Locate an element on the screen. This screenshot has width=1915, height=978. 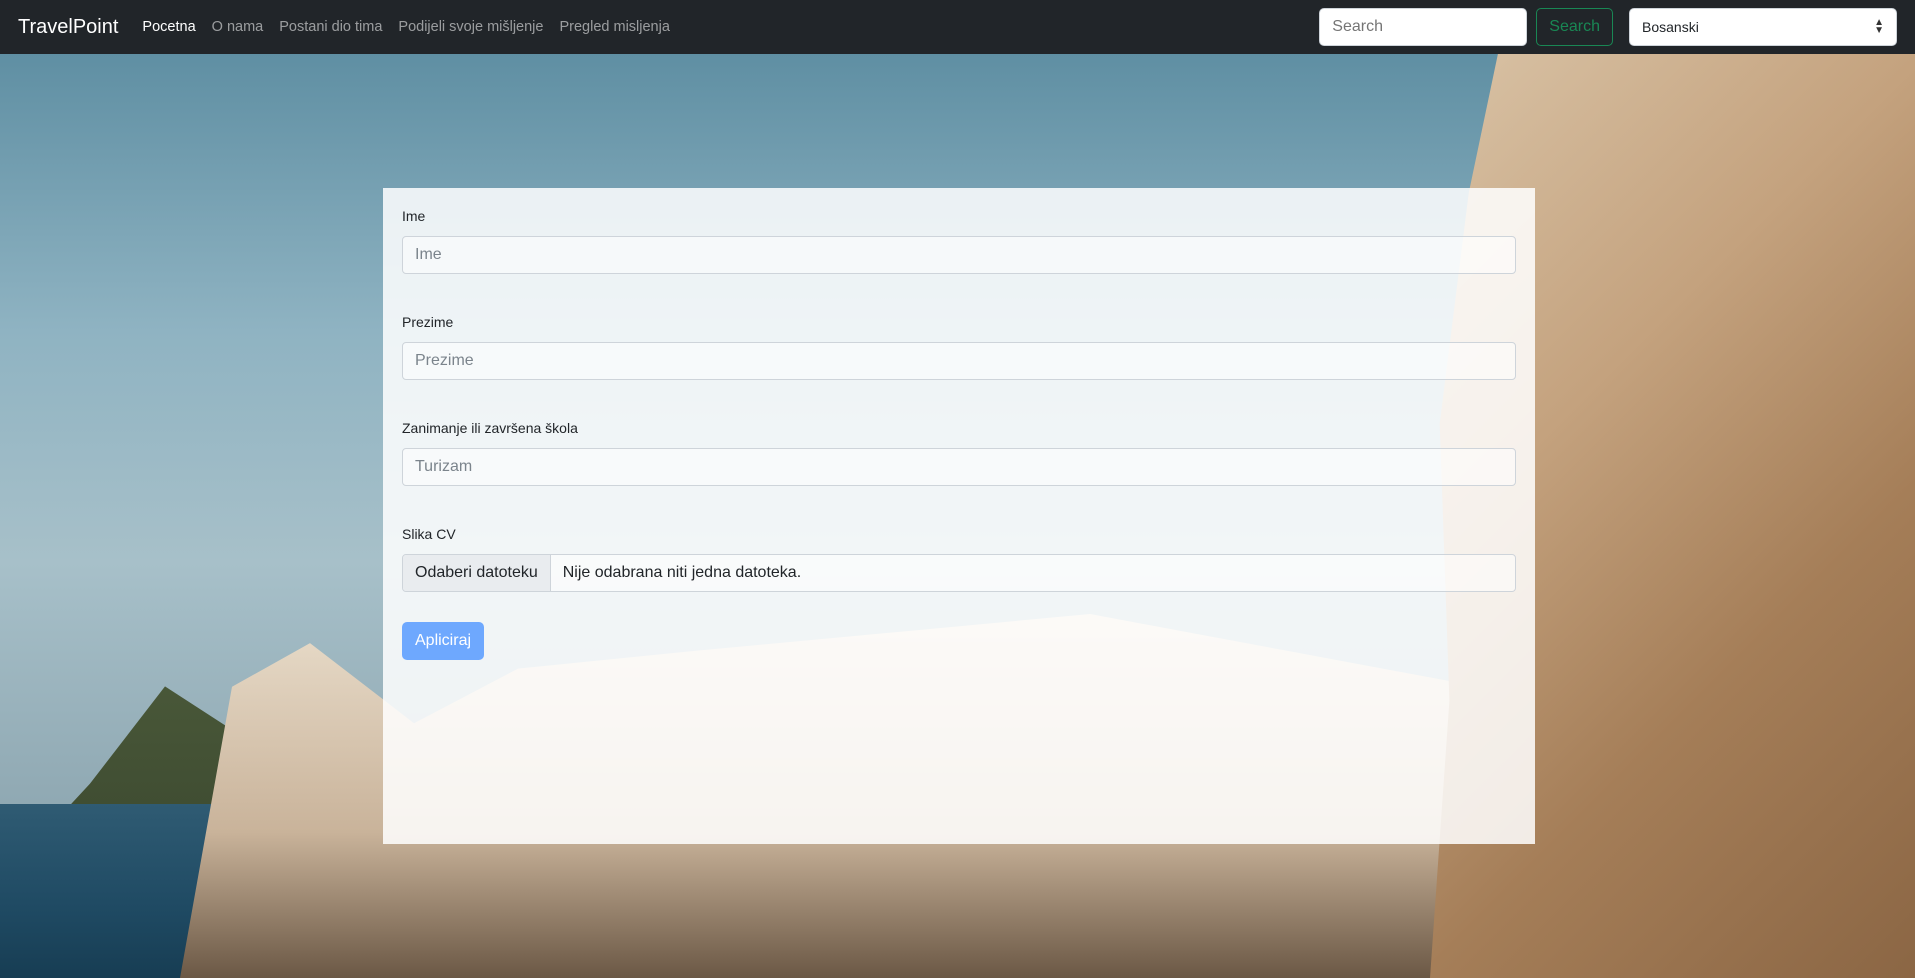
brand-logo: TravelPoint is located at coordinates (68, 27).